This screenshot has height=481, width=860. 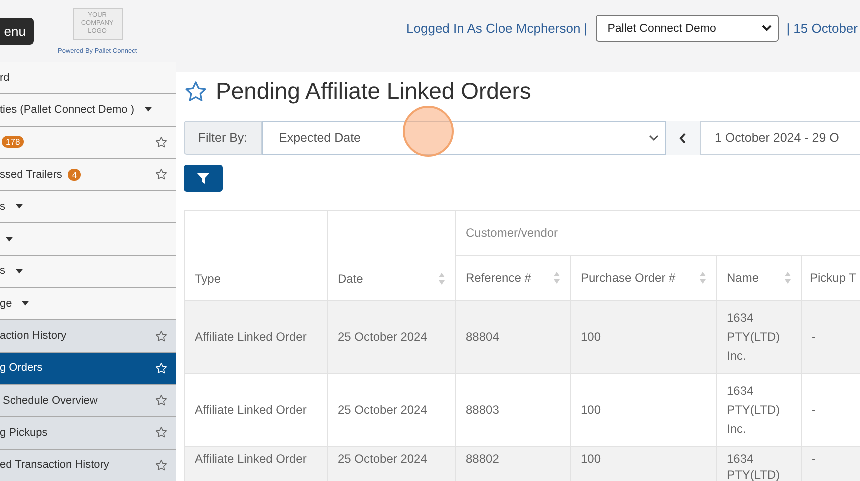 I want to click on filter-button, so click(x=203, y=178).